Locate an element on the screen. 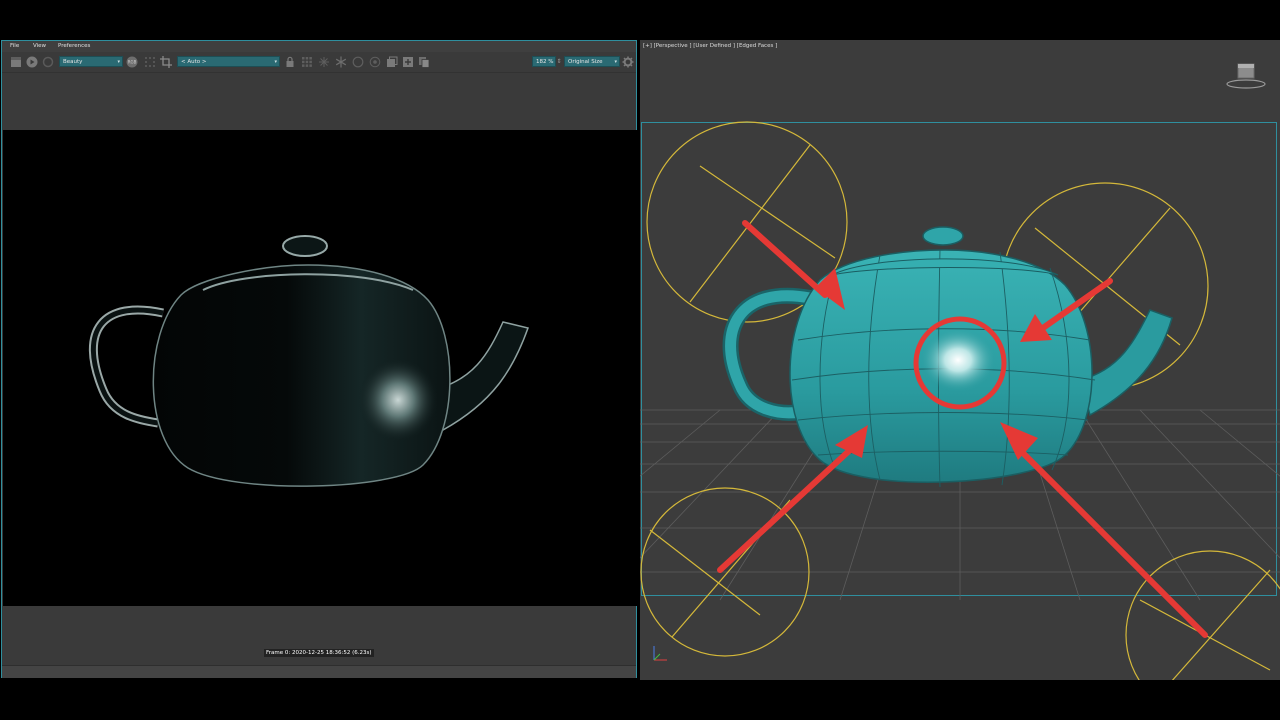 The width and height of the screenshot is (1280, 720). status-bar: Frame 0: 2020-12-25 18:36:52 (6.23s) is located at coordinates (319, 652).